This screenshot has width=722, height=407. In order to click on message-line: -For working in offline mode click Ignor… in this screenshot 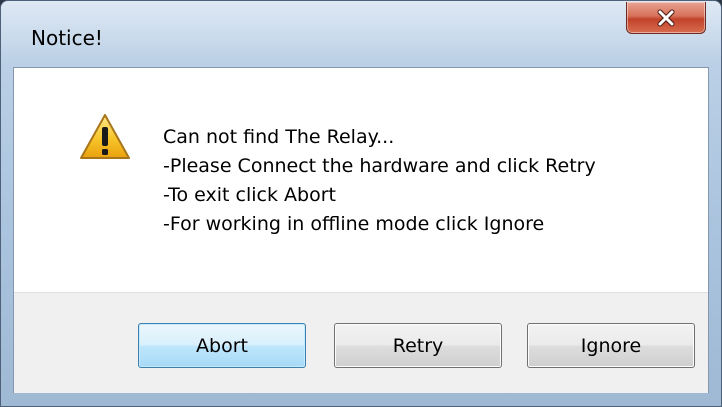, I will do `click(354, 224)`.